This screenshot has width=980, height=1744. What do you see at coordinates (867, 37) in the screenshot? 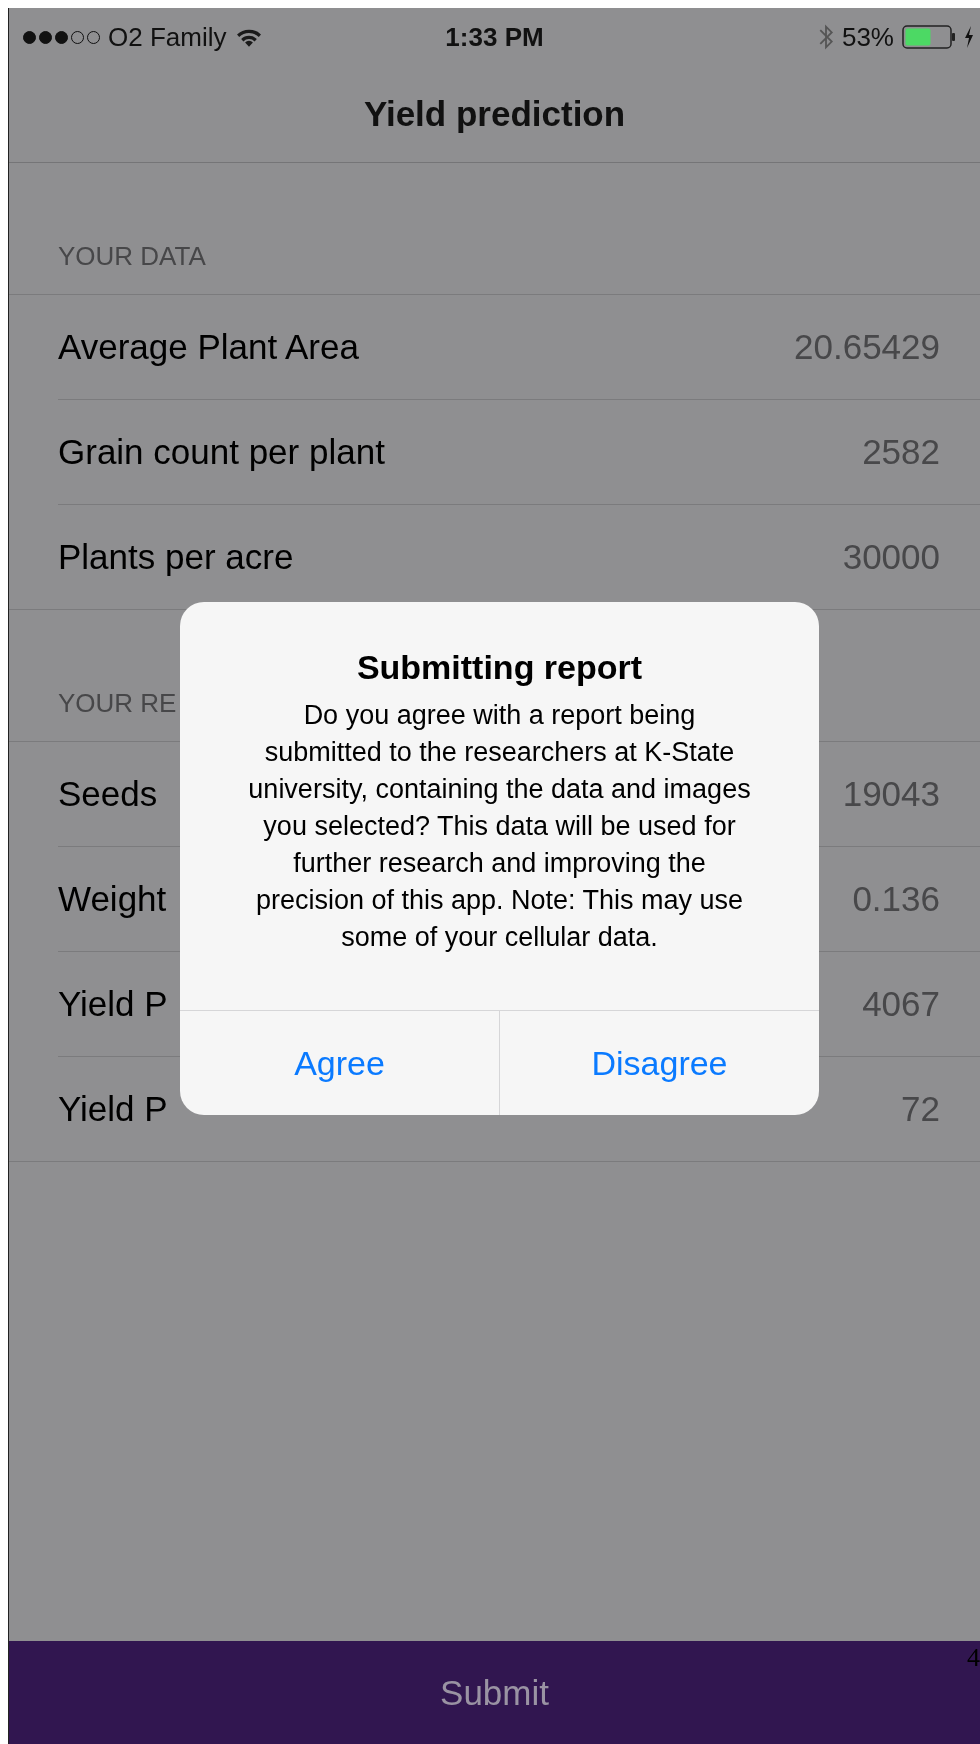
I see `battery-percent: 53%` at bounding box center [867, 37].